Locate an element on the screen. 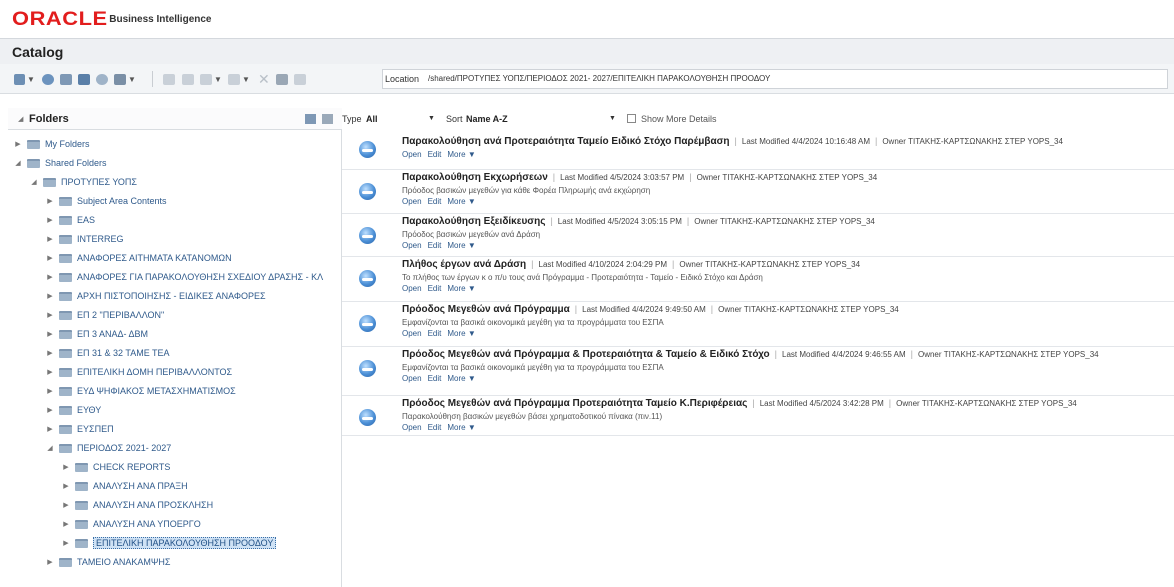  folder-tree-item: ▶ ΕΠ 31 & 32 ΤΑΜΕ ΤΕΑ is located at coordinates (107, 353).